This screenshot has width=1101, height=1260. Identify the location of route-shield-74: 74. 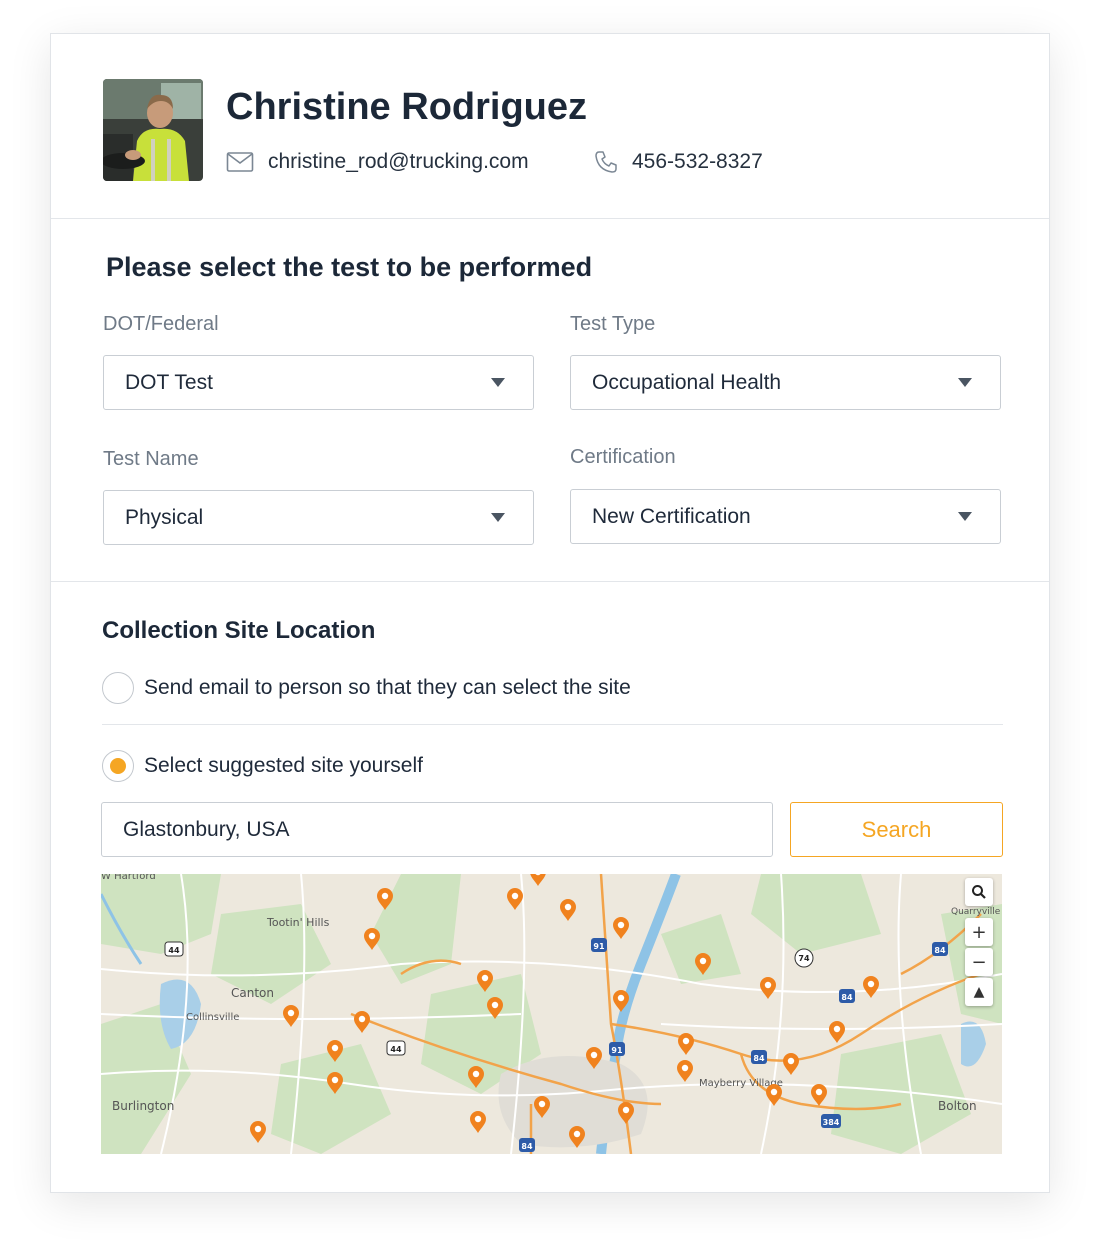
(804, 958).